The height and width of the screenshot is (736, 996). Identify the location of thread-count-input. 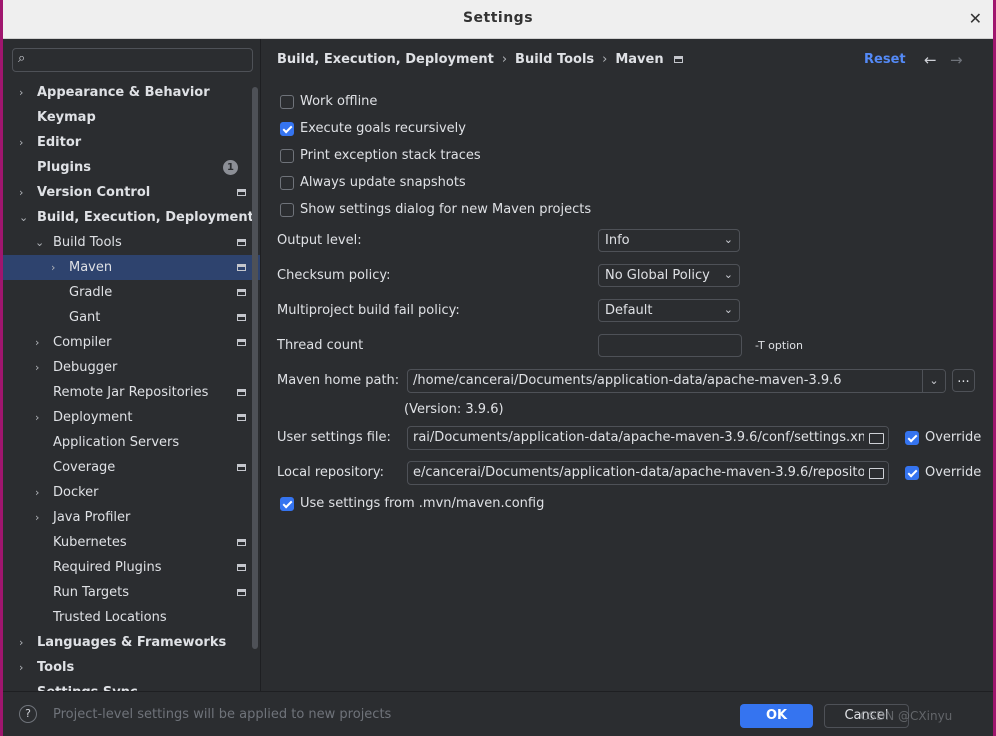
(670, 345).